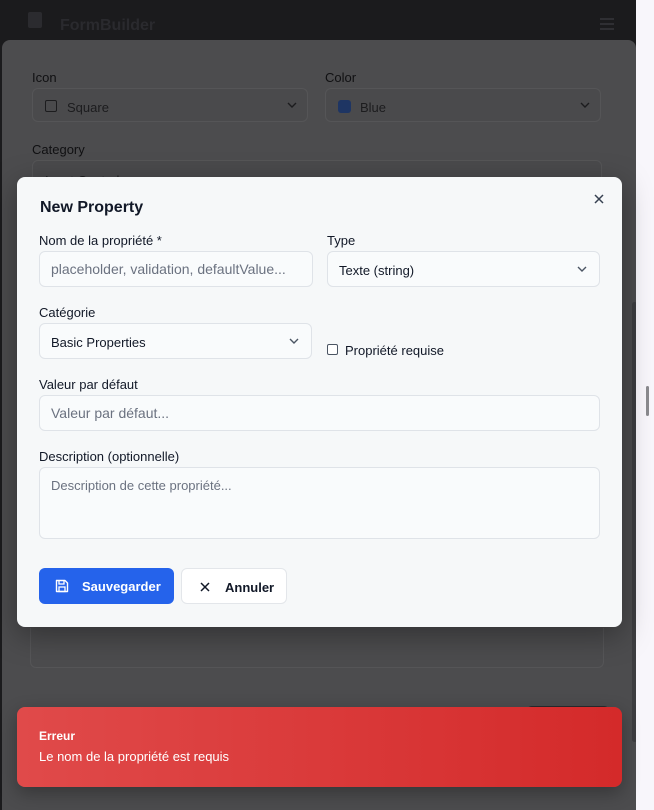  What do you see at coordinates (67, 312) in the screenshot?
I see `category-label: Catégorie` at bounding box center [67, 312].